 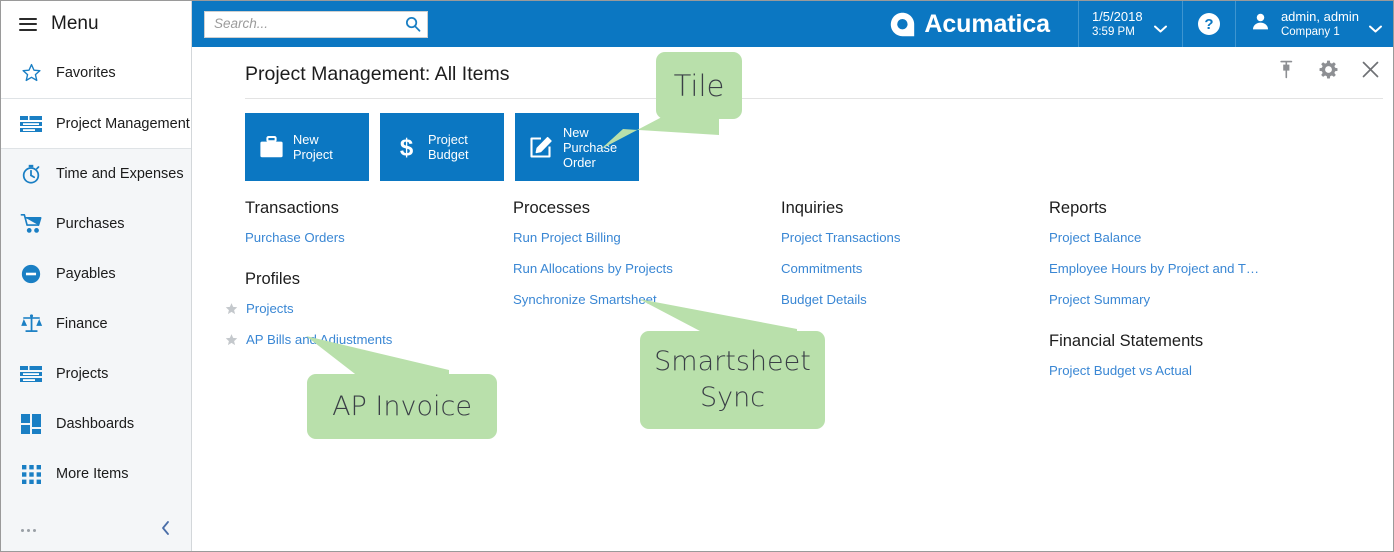 I want to click on tile-label: New Project, so click(x=313, y=147).